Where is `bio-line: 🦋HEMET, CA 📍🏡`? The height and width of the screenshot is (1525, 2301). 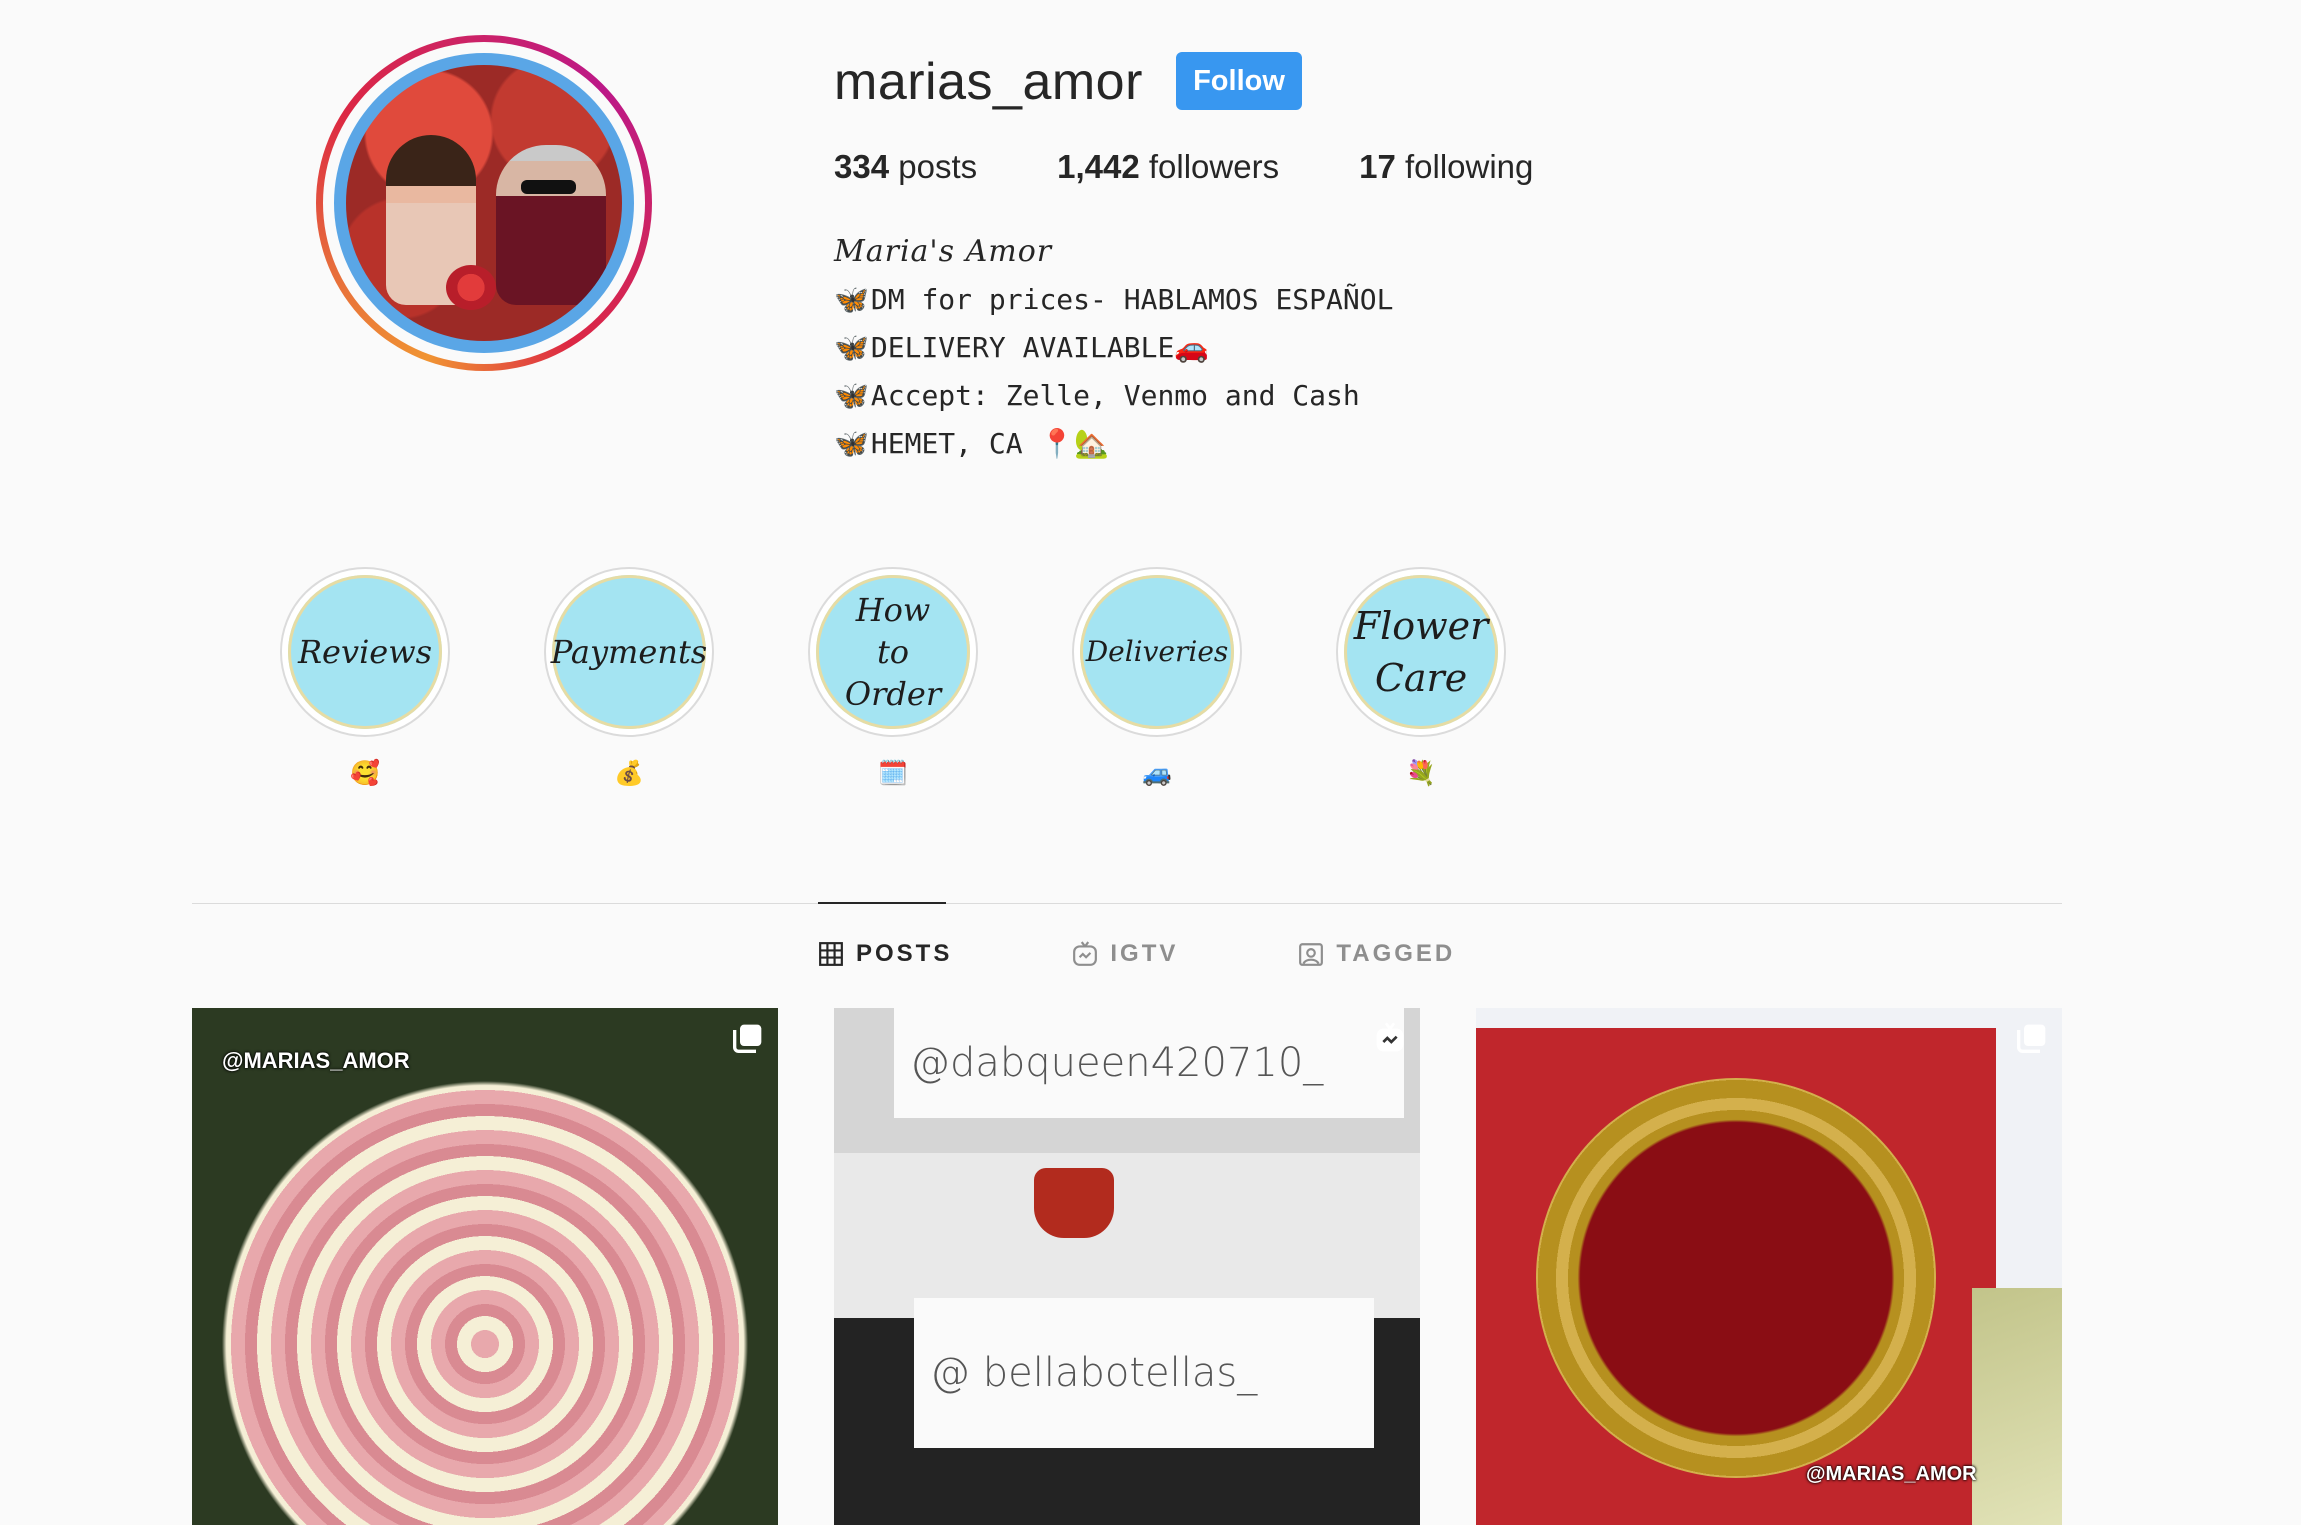 bio-line: 🦋HEMET, CA 📍🏡 is located at coordinates (1113, 444).